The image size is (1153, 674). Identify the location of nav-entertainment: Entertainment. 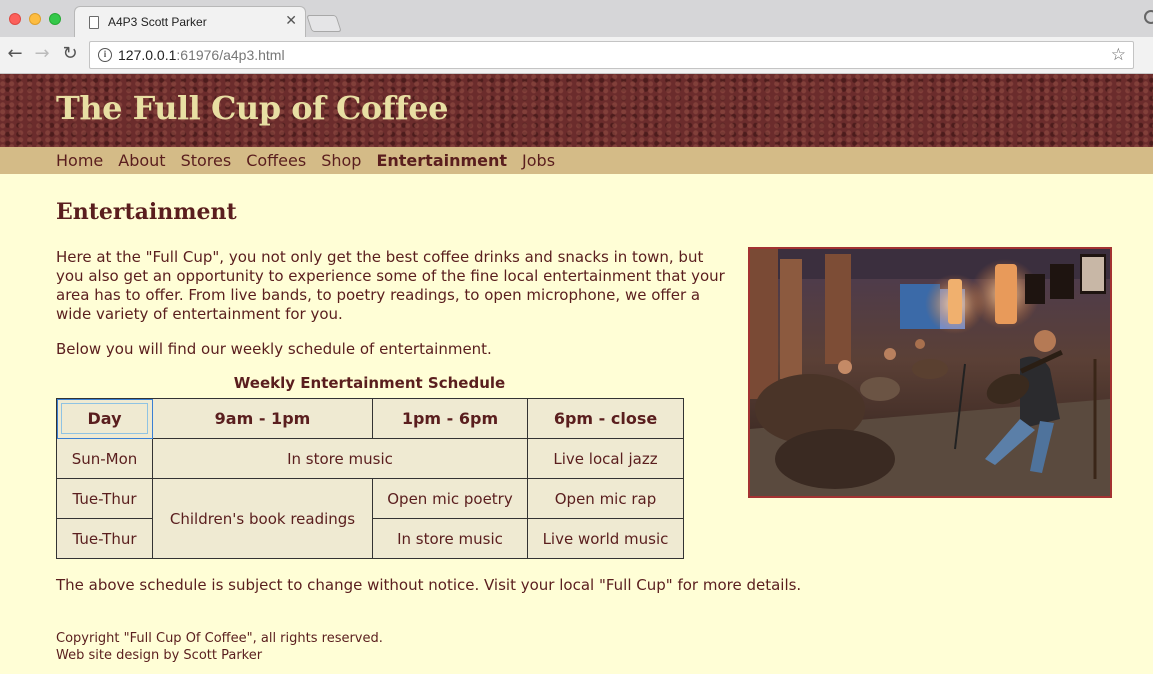
(441, 161).